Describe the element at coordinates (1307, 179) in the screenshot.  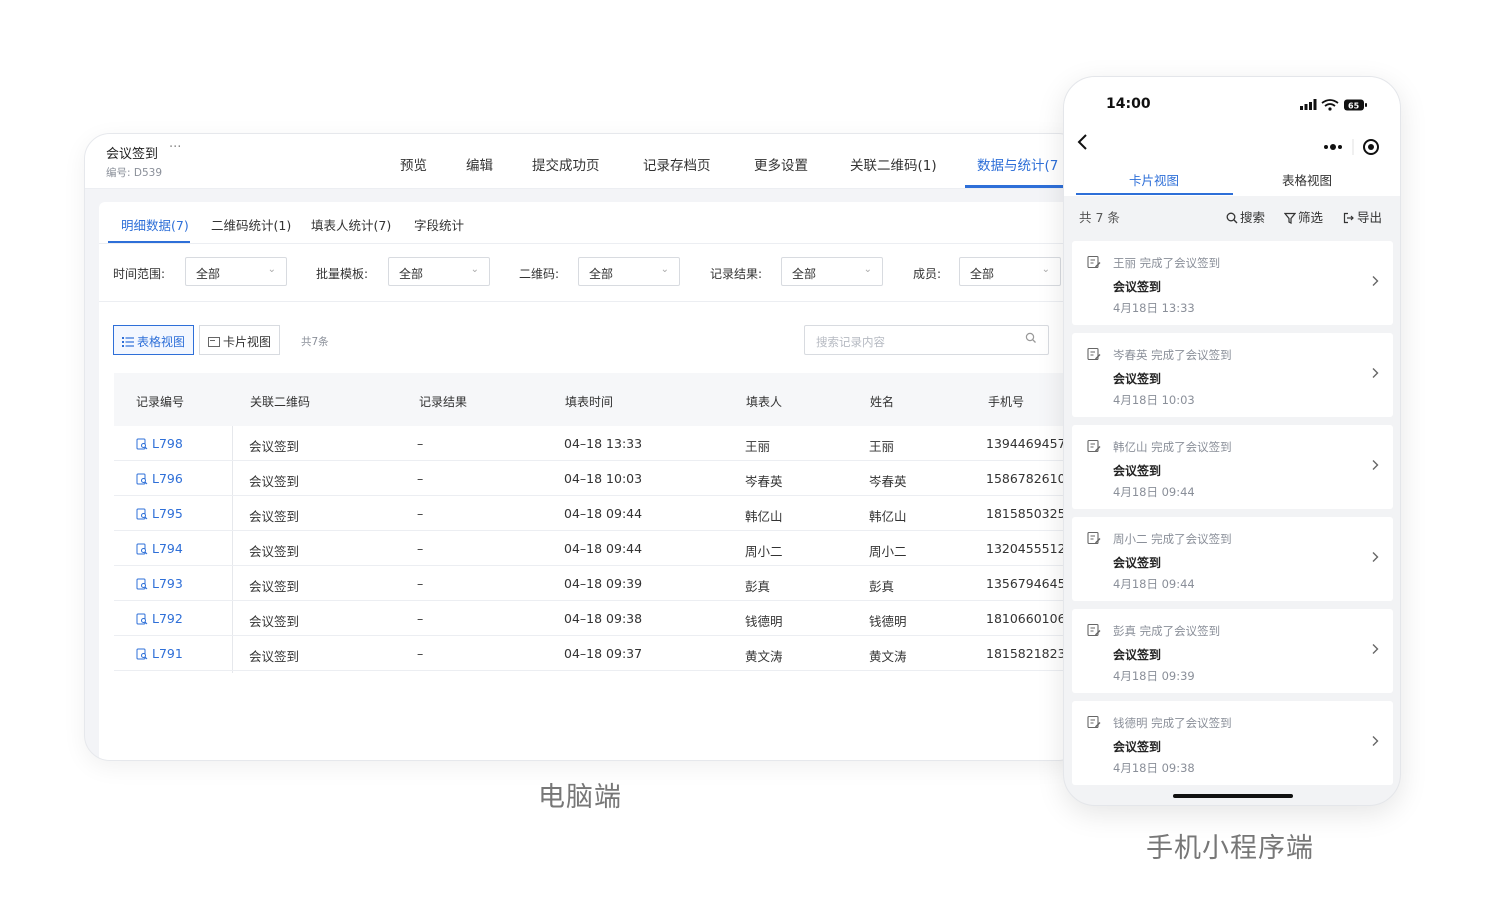
I see `tab-table-view: 表格视图` at that location.